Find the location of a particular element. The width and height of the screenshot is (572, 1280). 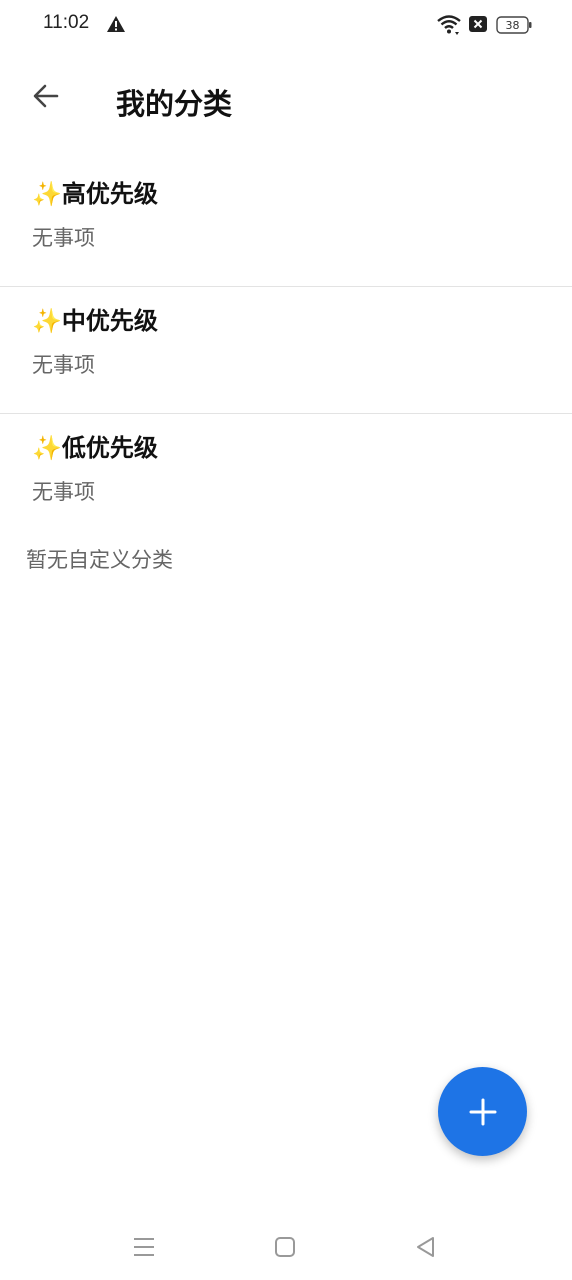

category-label: 中优先级 is located at coordinates (109, 321).